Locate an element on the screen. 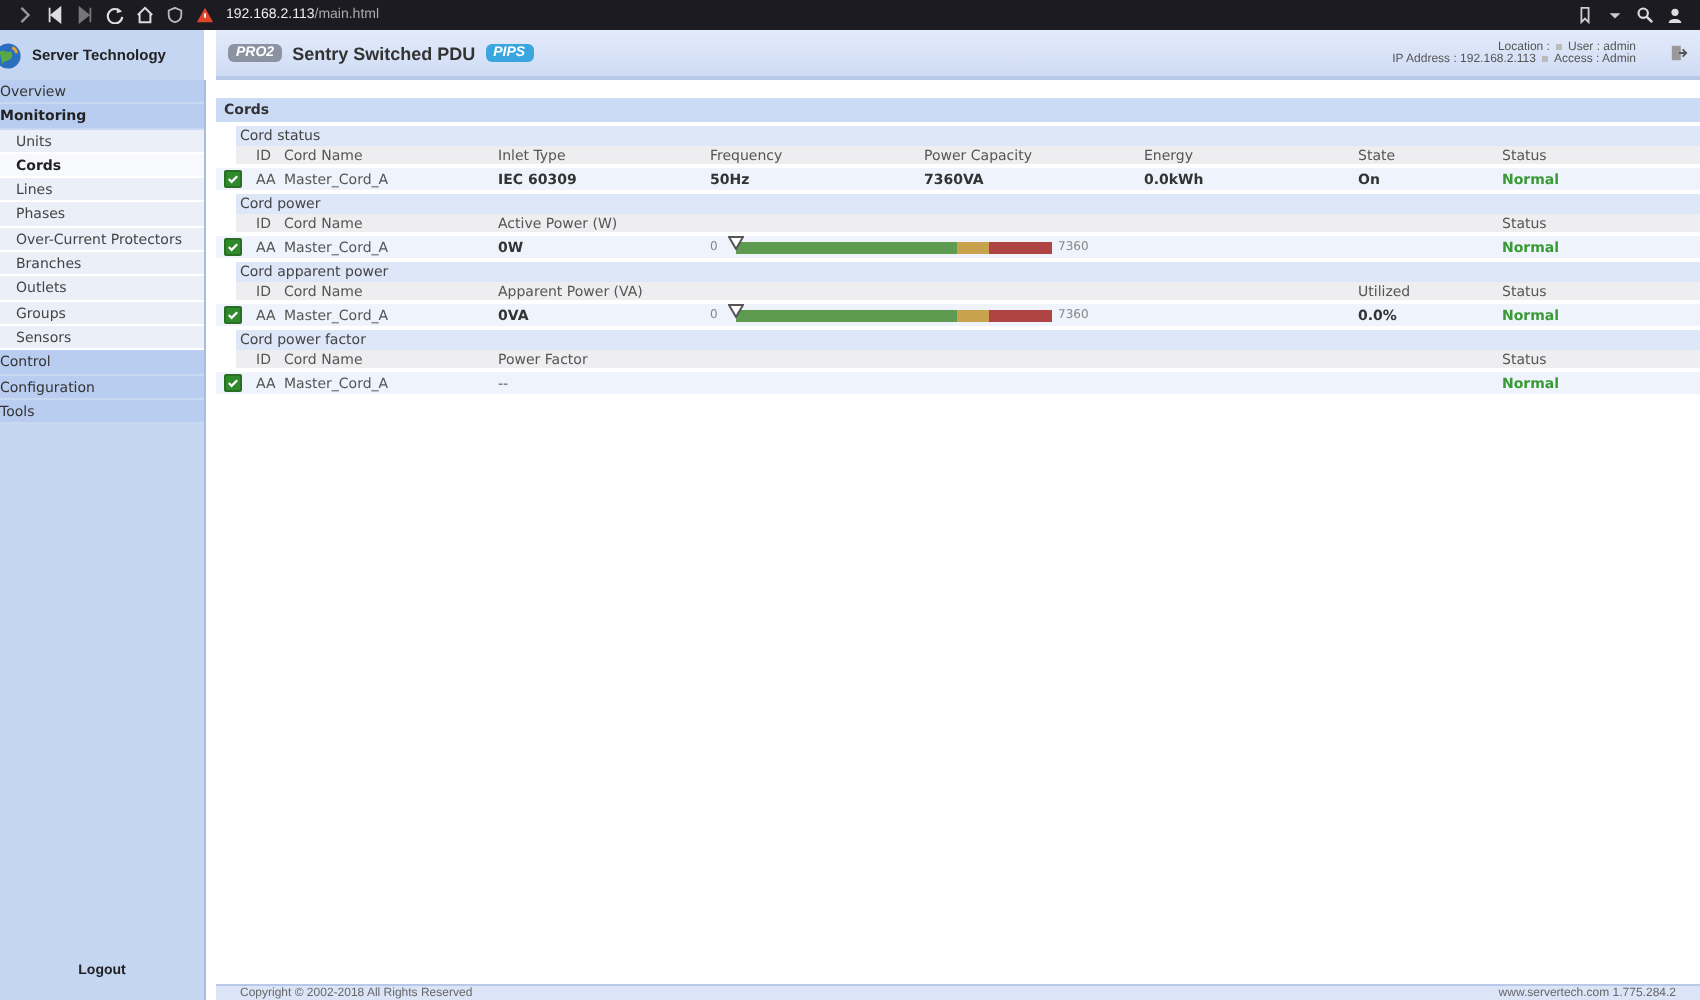  home-icon is located at coordinates (145, 15).